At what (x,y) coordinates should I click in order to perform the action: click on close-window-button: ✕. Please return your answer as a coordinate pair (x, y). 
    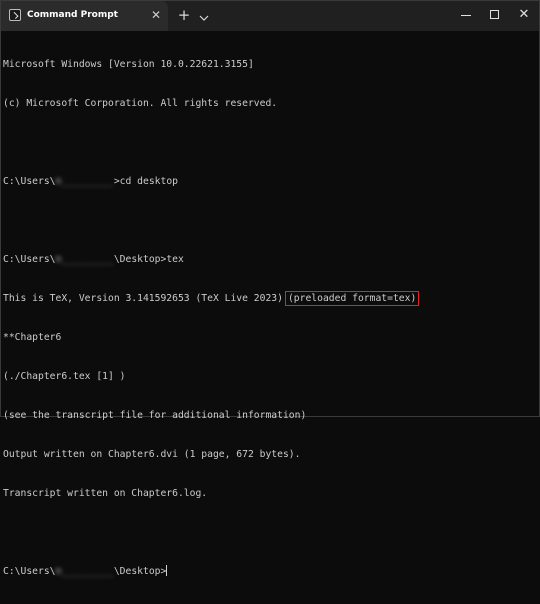
    Looking at the image, I should click on (522, 16).